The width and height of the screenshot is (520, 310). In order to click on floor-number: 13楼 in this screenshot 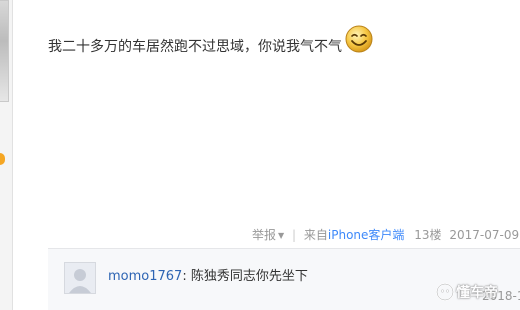, I will do `click(428, 235)`.